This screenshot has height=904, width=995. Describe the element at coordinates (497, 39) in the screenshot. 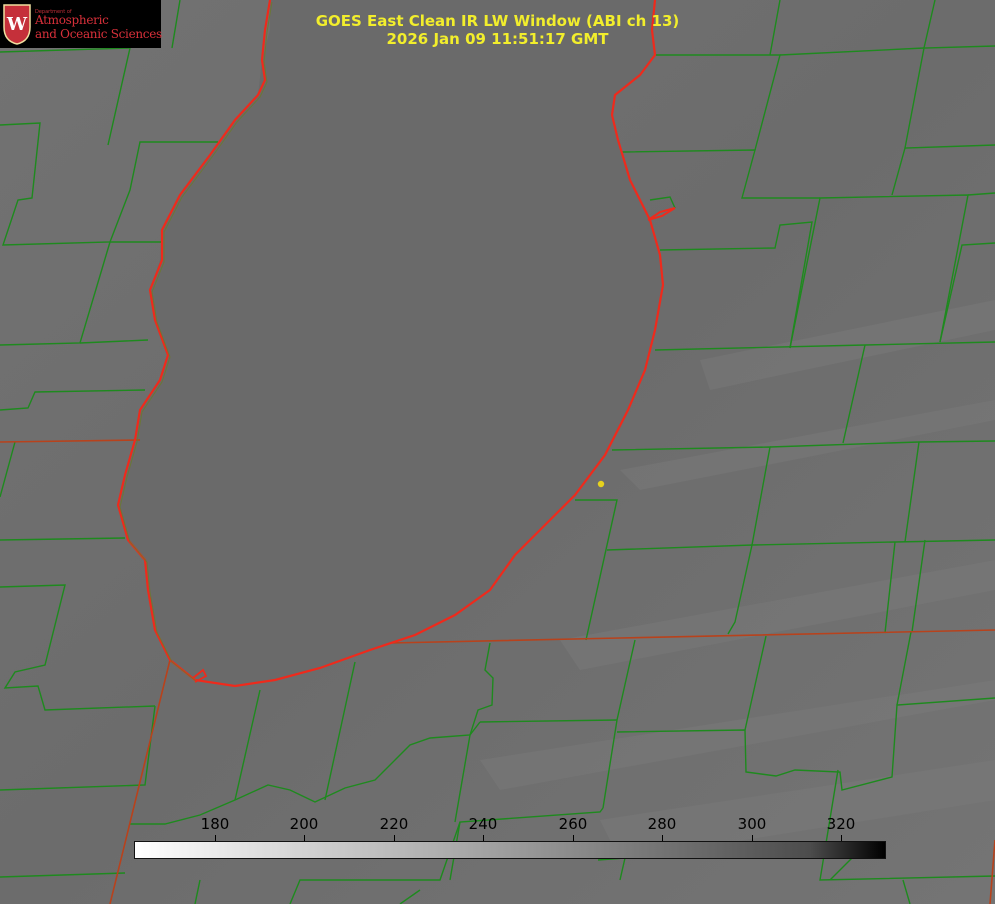

I see `image-timestamp: 2026 Jan 09 11:51:17 GMT` at that location.